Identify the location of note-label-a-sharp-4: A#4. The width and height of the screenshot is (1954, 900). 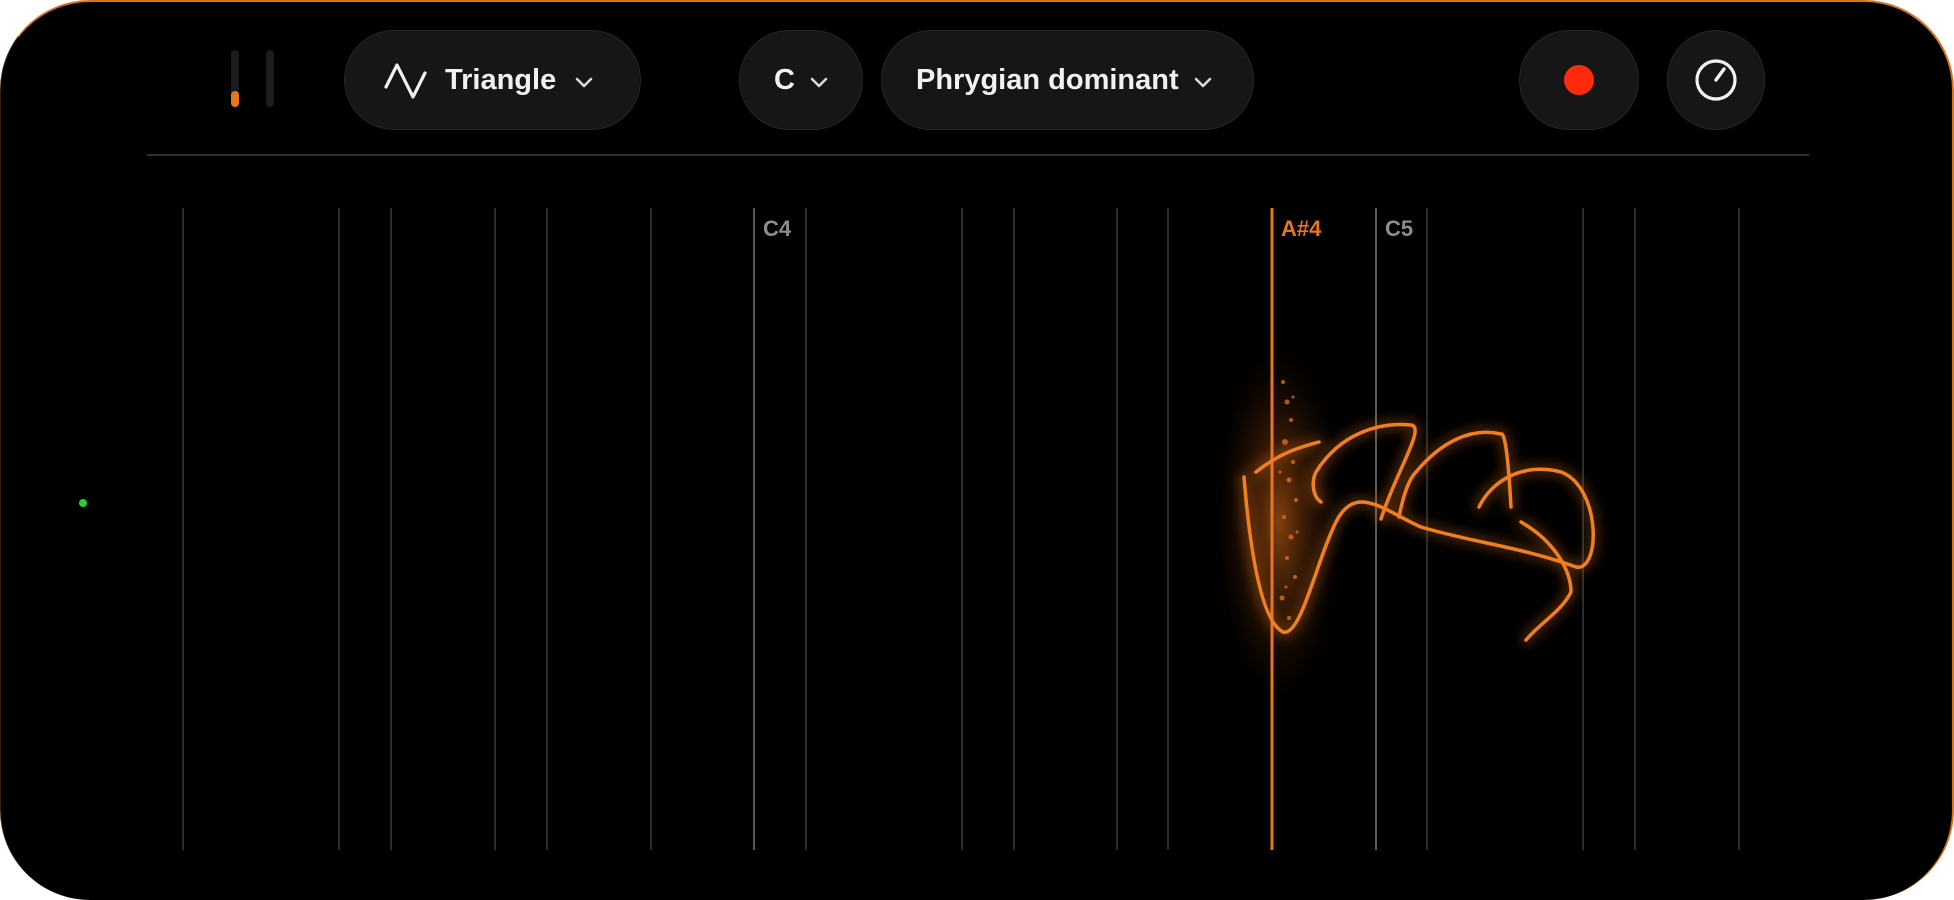
(1301, 228).